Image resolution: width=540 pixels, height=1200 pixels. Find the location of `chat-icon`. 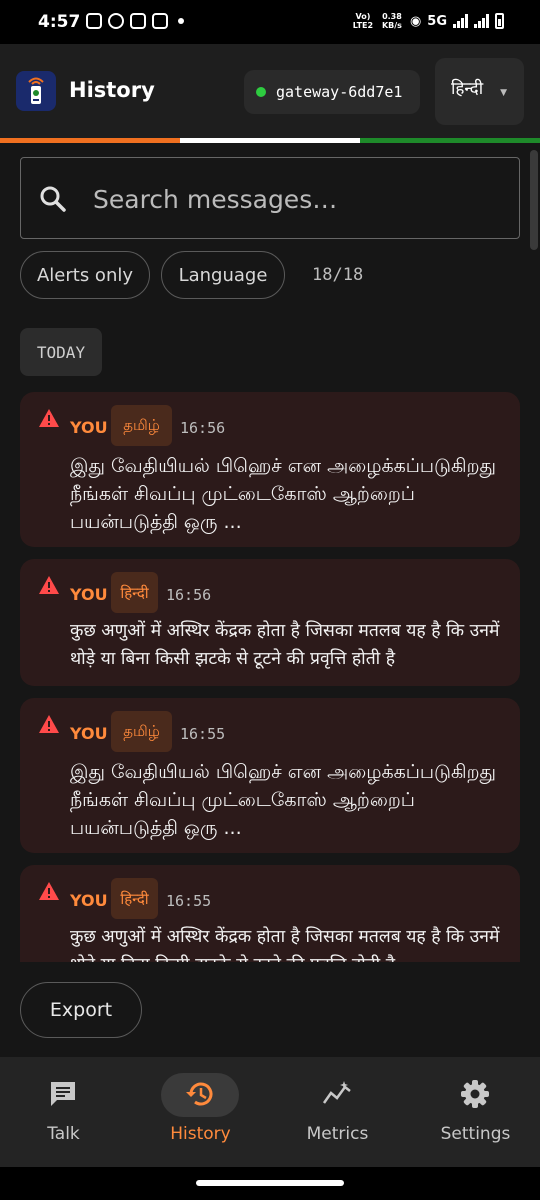

chat-icon is located at coordinates (63, 1096).